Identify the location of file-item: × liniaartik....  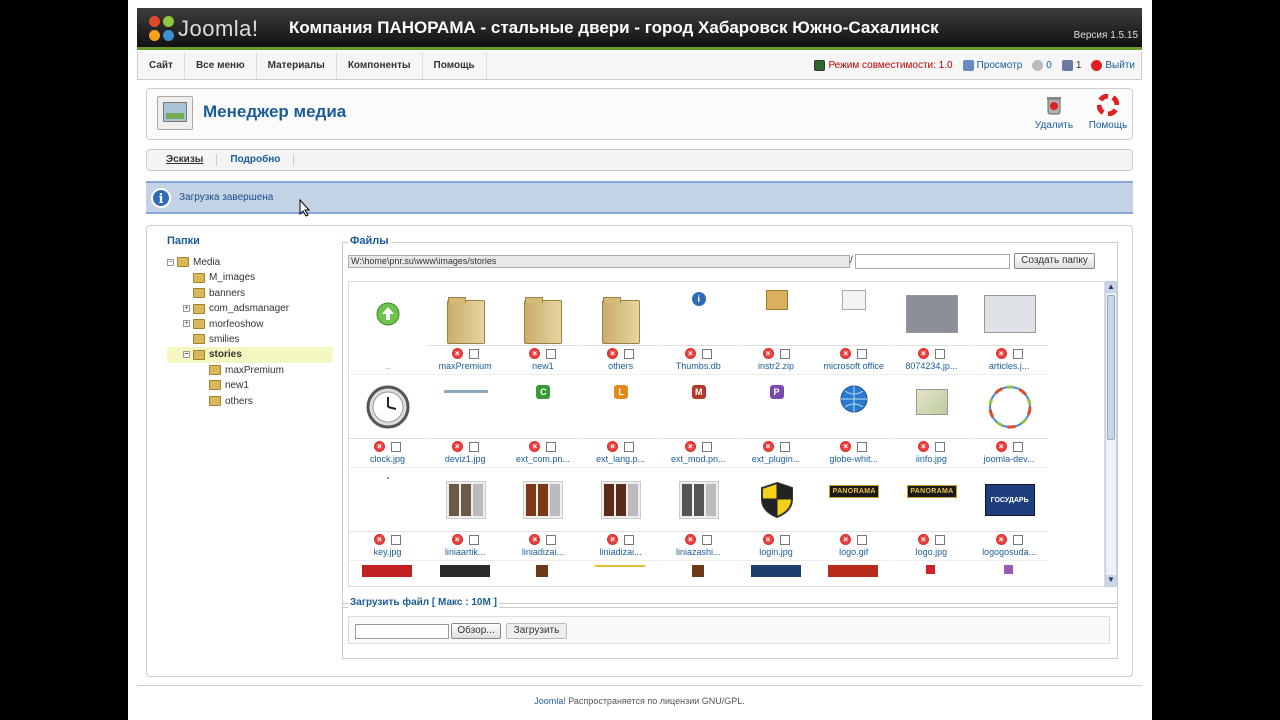
(465, 514).